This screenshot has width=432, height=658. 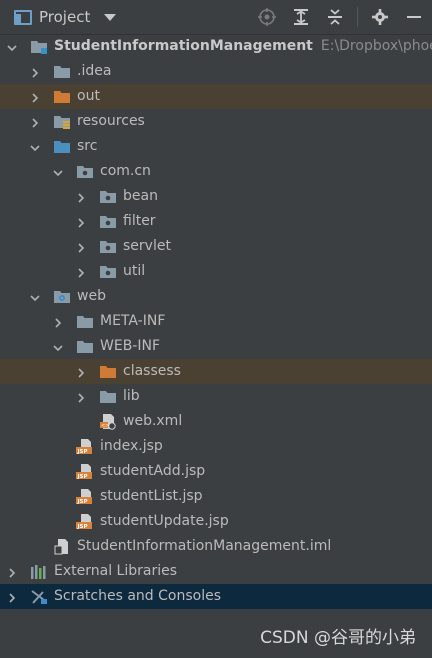 I want to click on tree-row-text: StudentInformationManagement.iml, so click(x=204, y=546).